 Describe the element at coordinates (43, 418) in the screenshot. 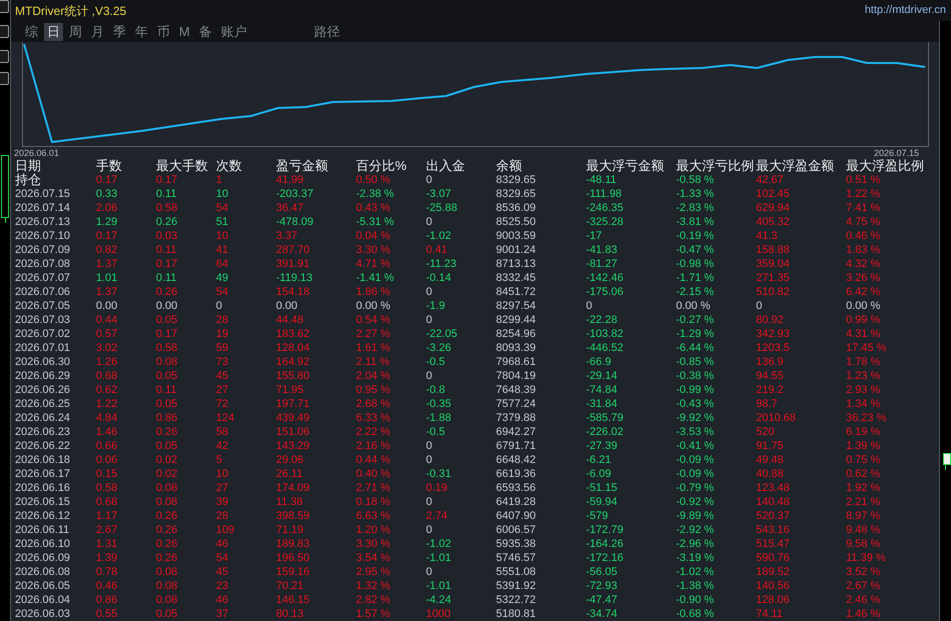

I see `date-cell-text: 2026.06.24` at that location.